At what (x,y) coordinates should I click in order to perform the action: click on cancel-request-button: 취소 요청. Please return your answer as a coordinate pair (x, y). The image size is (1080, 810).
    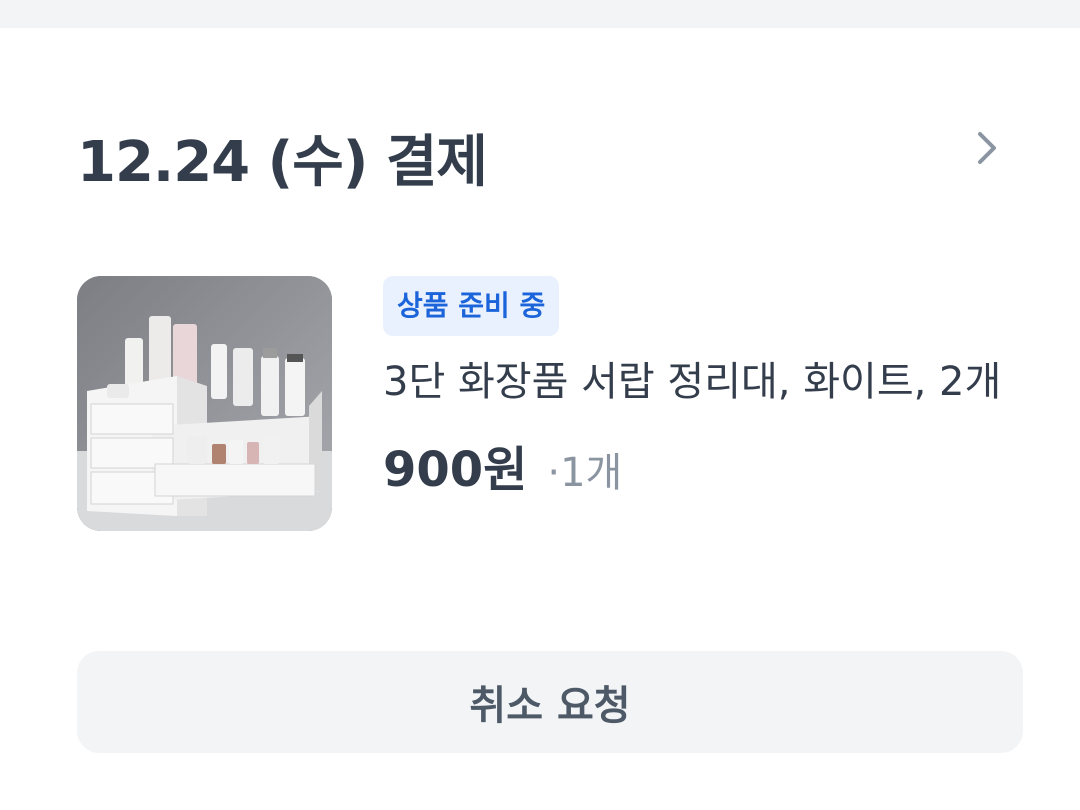
    Looking at the image, I should click on (550, 702).